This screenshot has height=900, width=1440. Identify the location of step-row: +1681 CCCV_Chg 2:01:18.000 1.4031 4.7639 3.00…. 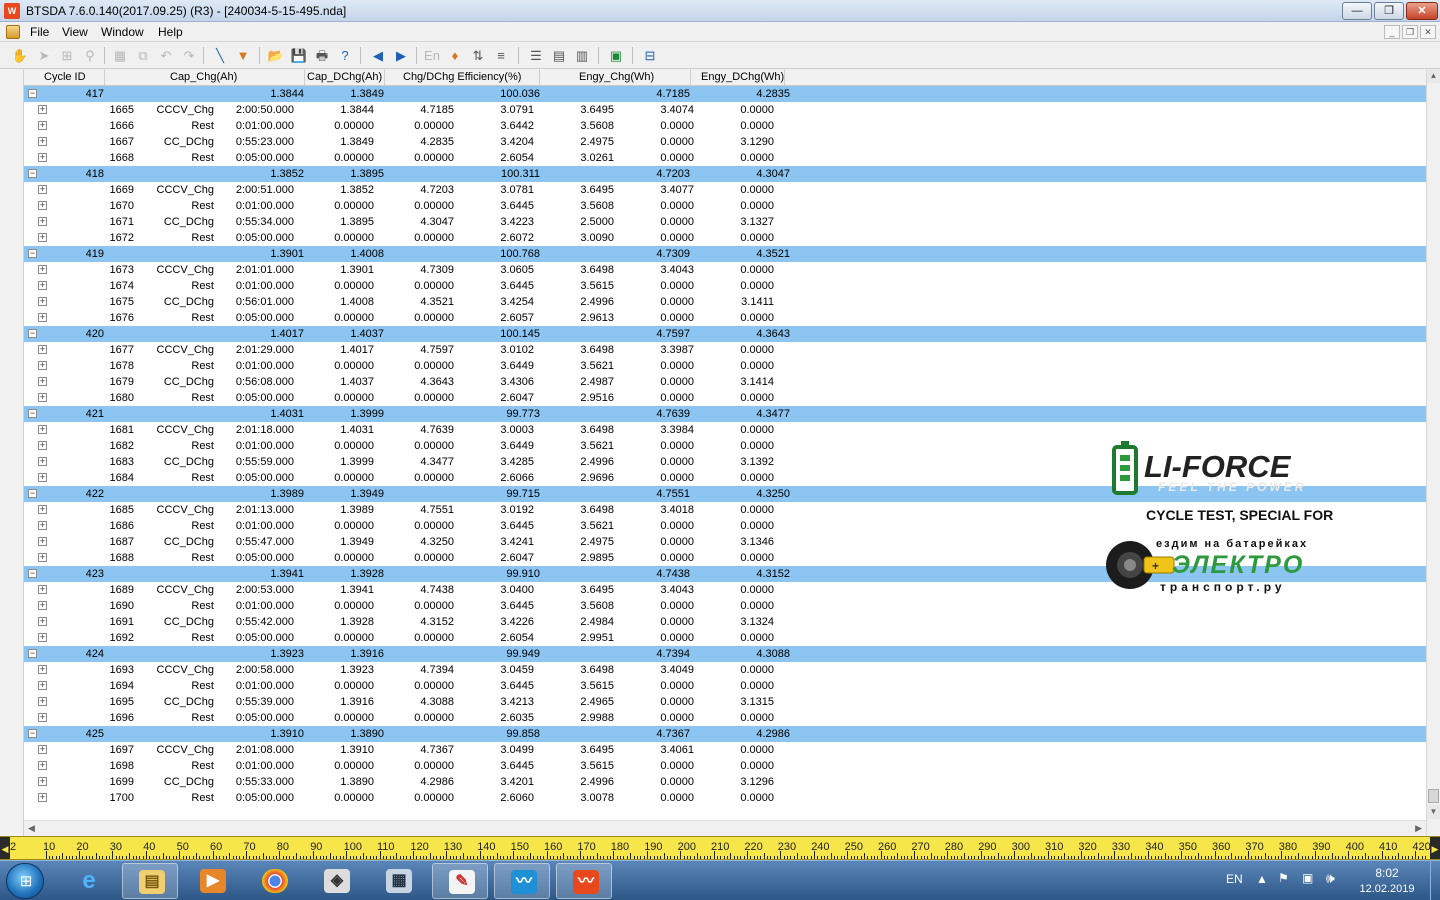
(725, 430).